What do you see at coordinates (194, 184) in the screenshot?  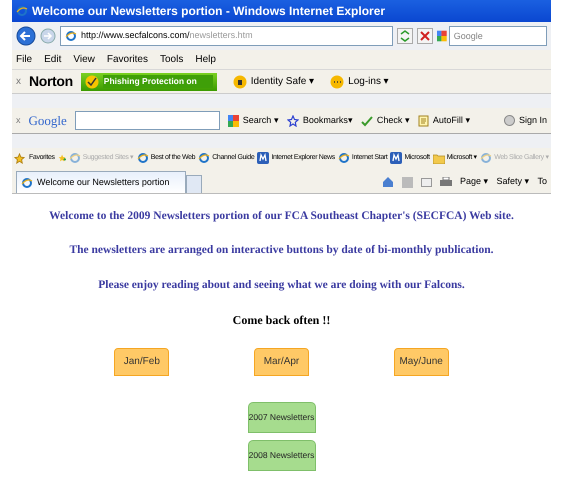 I see `new-tab-button` at bounding box center [194, 184].